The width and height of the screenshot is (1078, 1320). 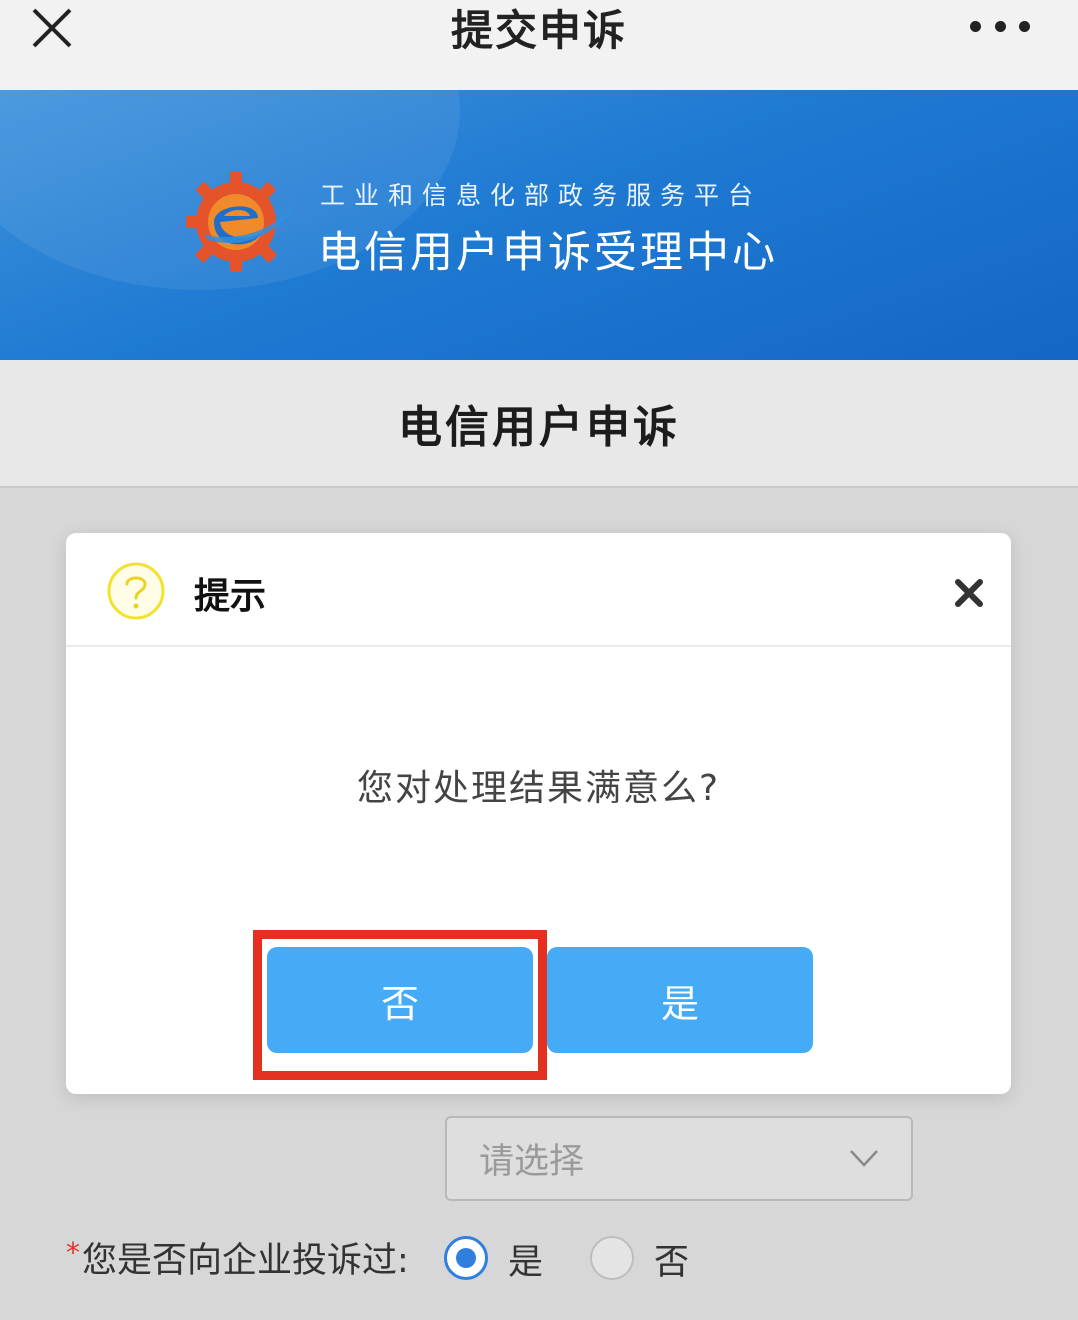 I want to click on dialog-message: 您对处理结果满意么?, so click(x=538, y=788).